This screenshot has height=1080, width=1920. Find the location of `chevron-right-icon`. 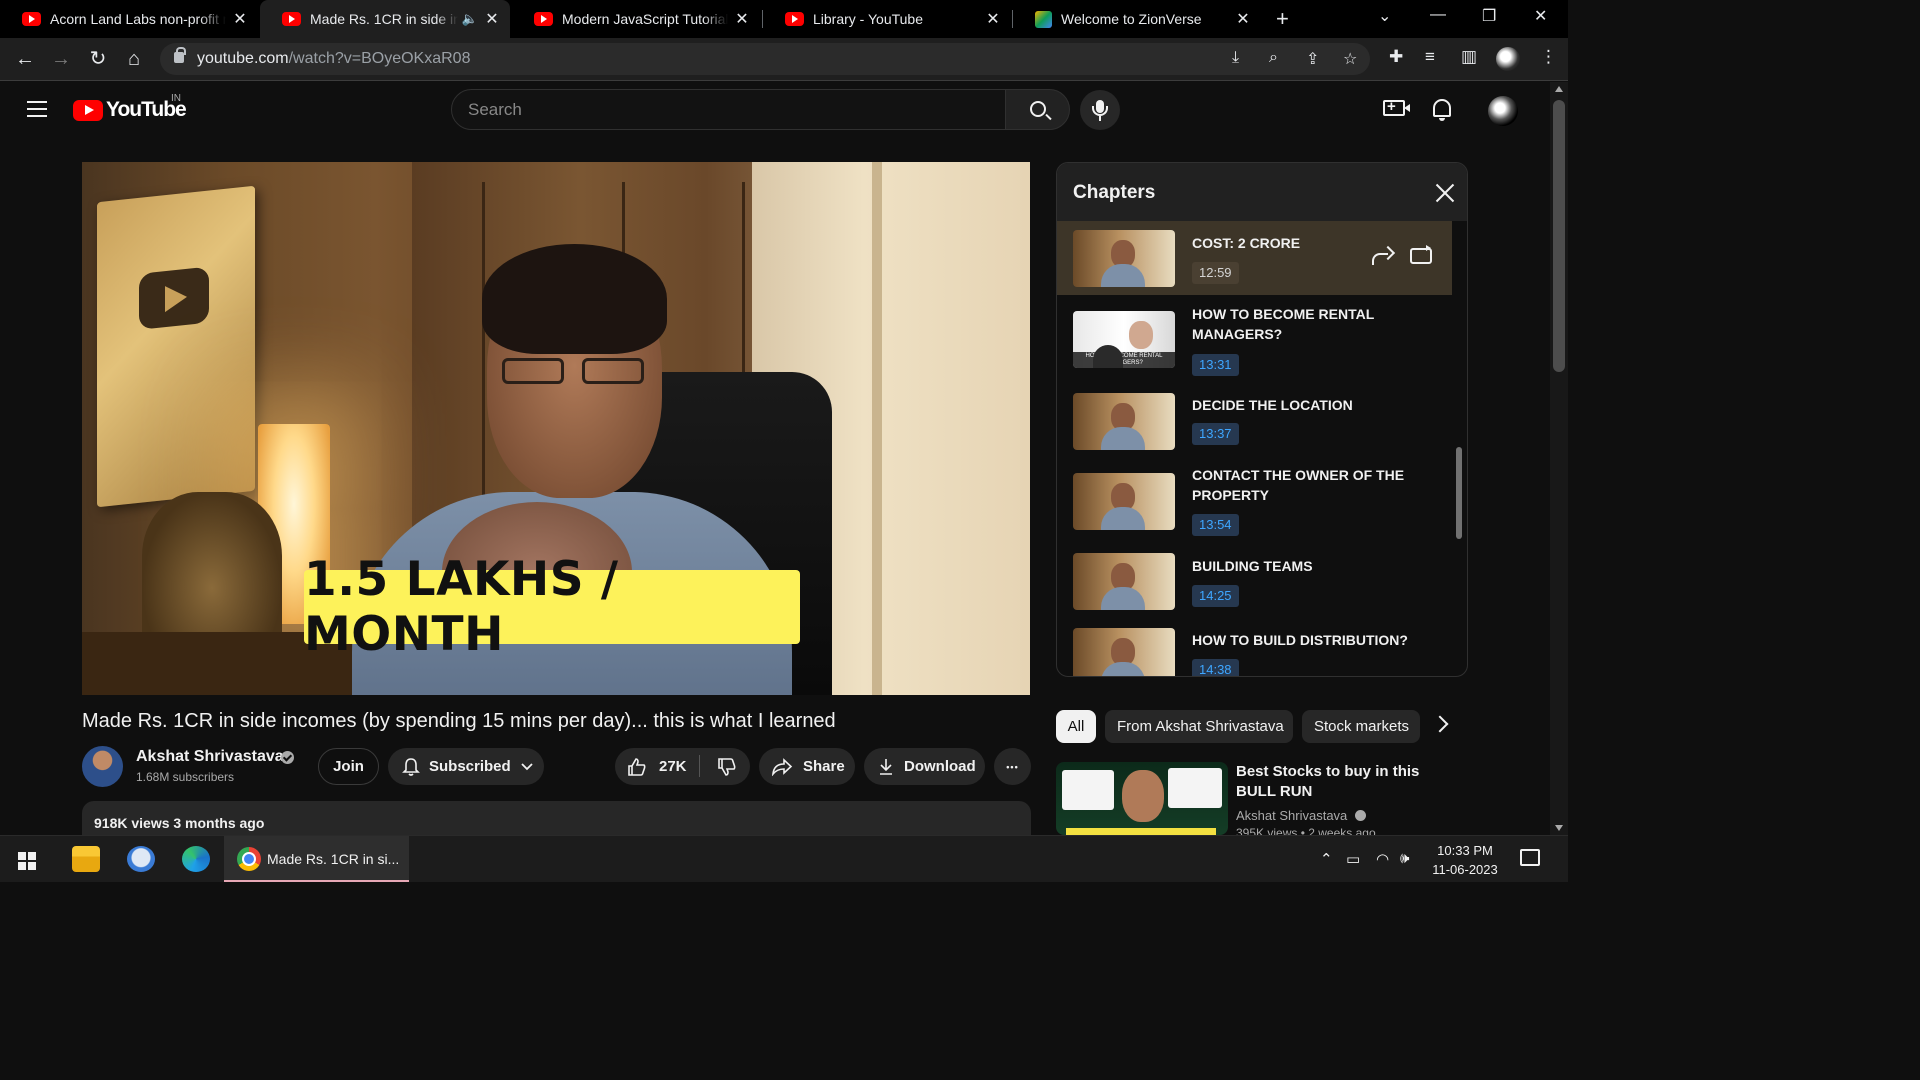

chevron-right-icon is located at coordinates (1440, 724).